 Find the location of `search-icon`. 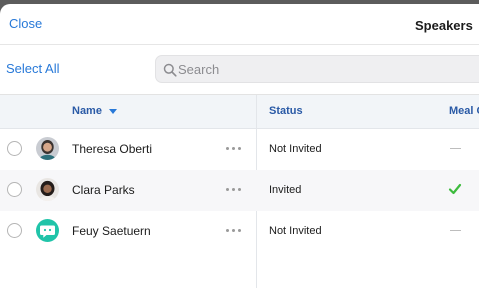

search-icon is located at coordinates (170, 70).